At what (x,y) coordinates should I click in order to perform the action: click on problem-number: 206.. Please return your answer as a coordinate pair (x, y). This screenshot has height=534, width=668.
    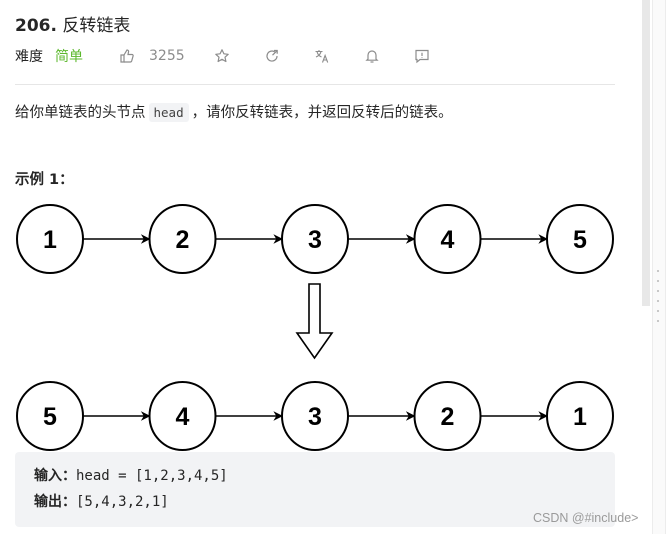
    Looking at the image, I should click on (36, 26).